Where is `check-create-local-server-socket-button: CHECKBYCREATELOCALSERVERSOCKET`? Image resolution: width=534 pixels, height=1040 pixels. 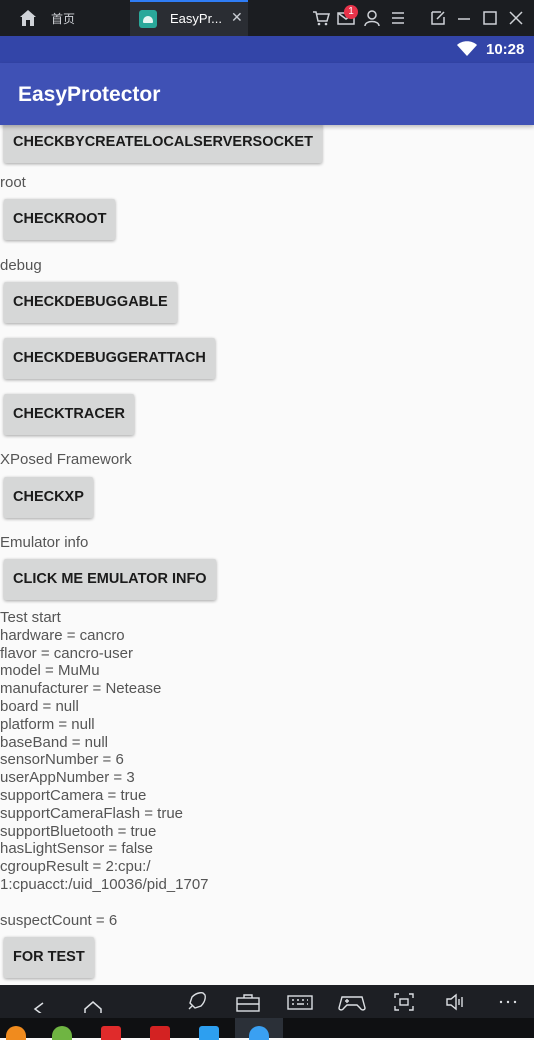
check-create-local-server-socket-button: CHECKBYCREATELOCALSERVERSOCKET is located at coordinates (163, 144).